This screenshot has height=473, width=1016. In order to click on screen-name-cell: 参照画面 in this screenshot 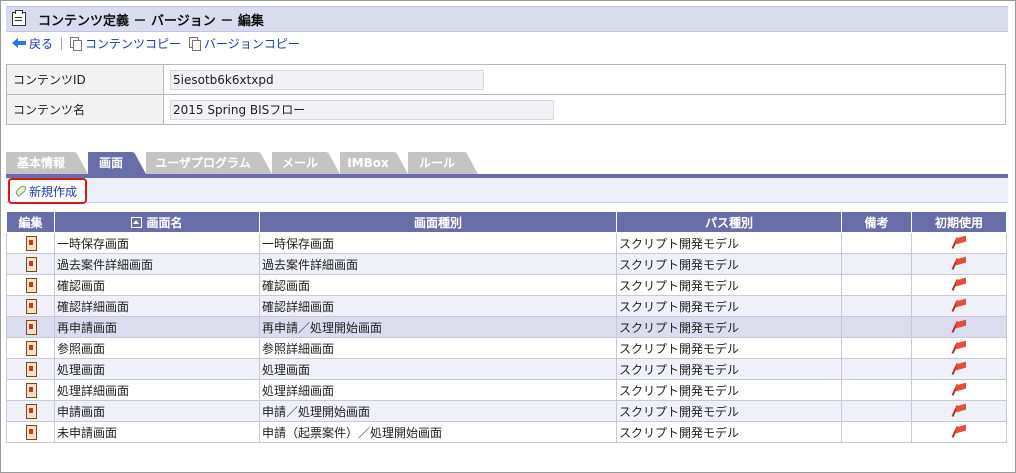, I will do `click(157, 348)`.